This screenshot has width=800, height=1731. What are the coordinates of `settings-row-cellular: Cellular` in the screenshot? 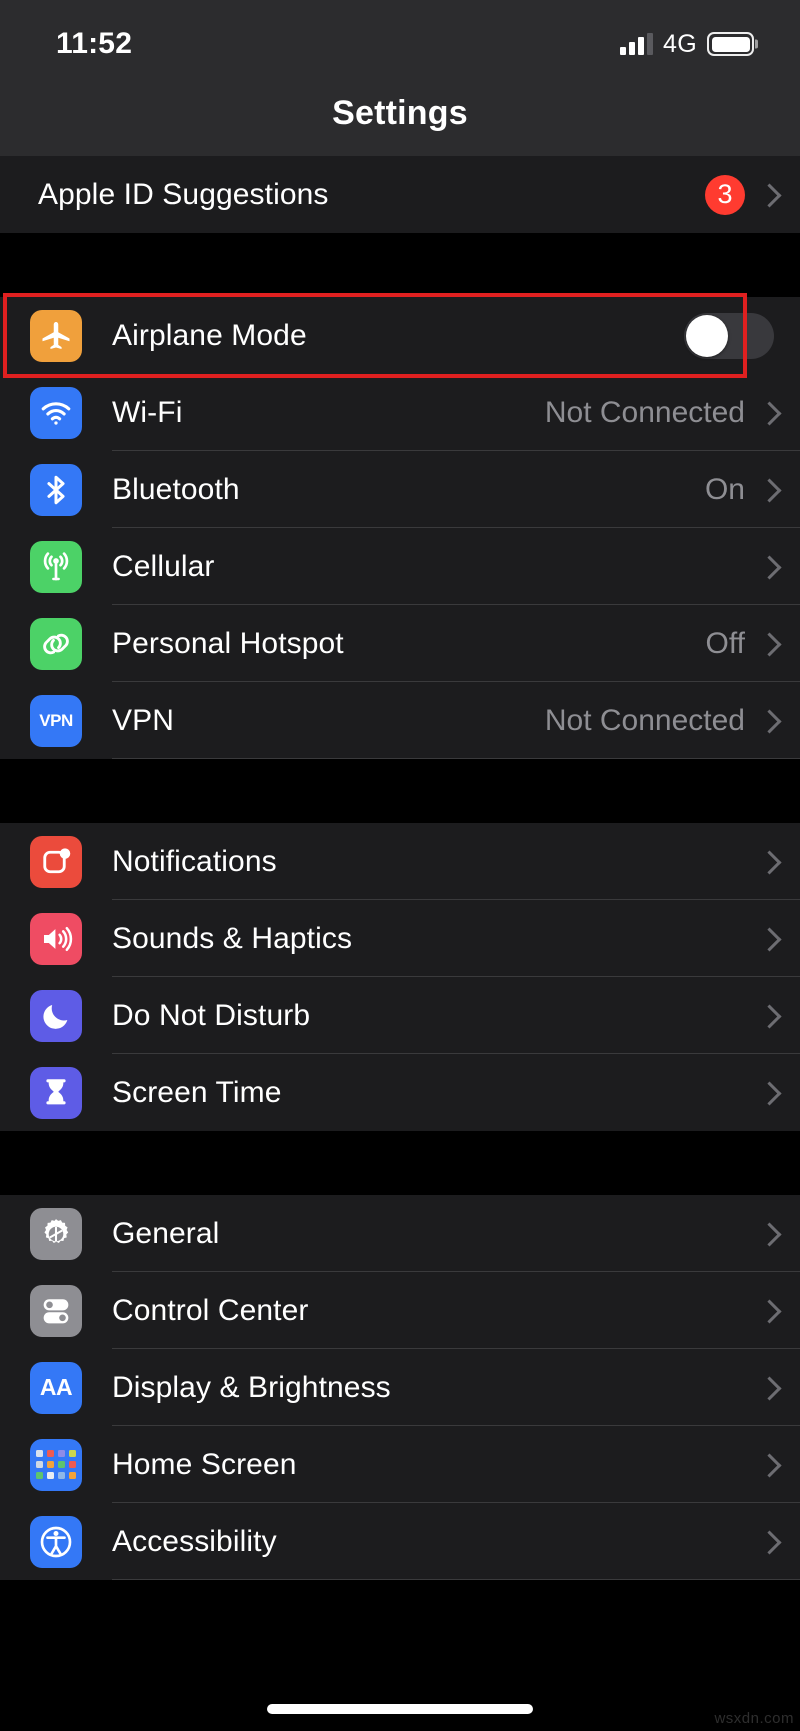 It's located at (400, 566).